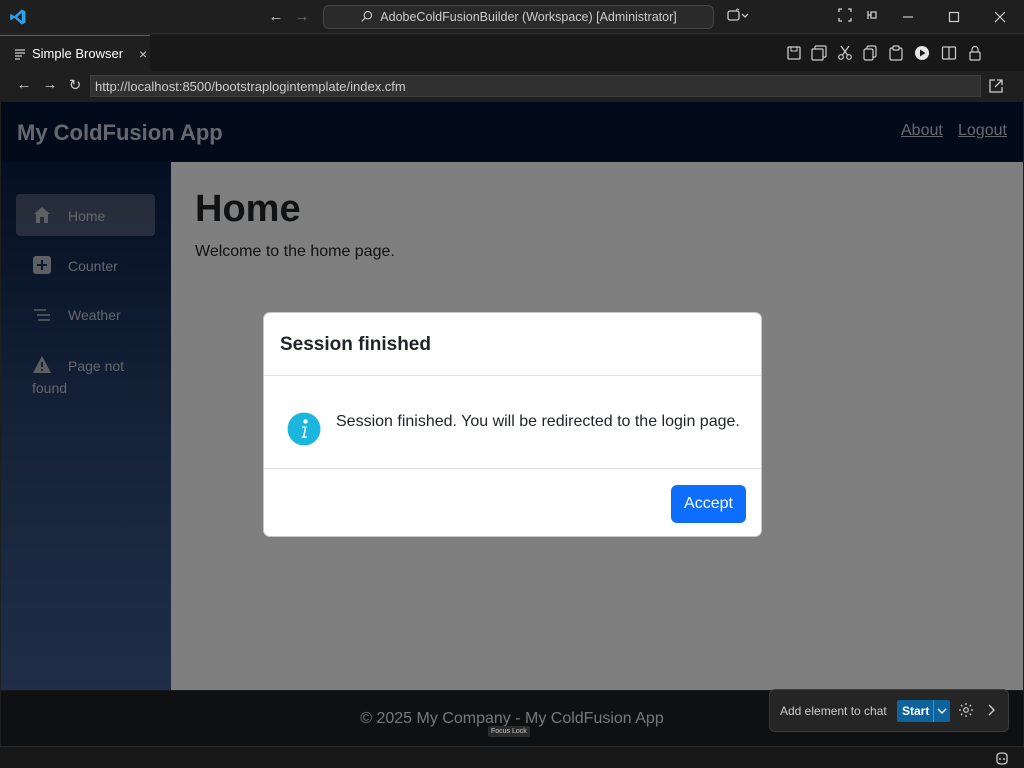  What do you see at coordinates (954, 17) in the screenshot?
I see `maximize-icon` at bounding box center [954, 17].